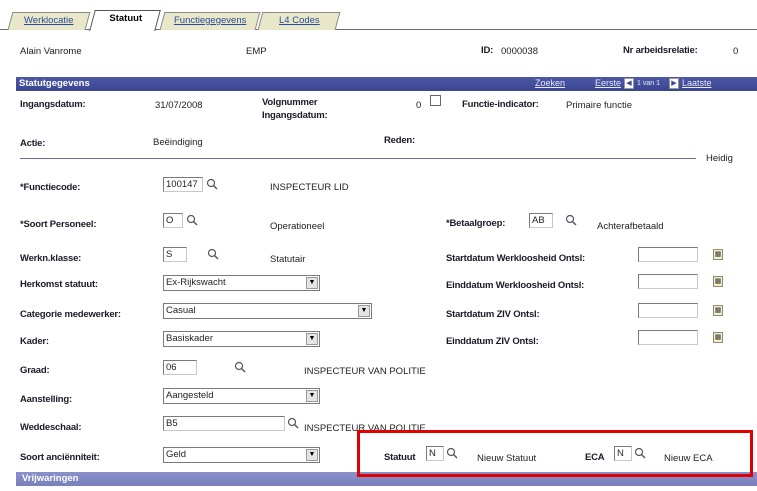 The height and width of the screenshot is (491, 757). I want to click on graad-input: 06, so click(180, 367).